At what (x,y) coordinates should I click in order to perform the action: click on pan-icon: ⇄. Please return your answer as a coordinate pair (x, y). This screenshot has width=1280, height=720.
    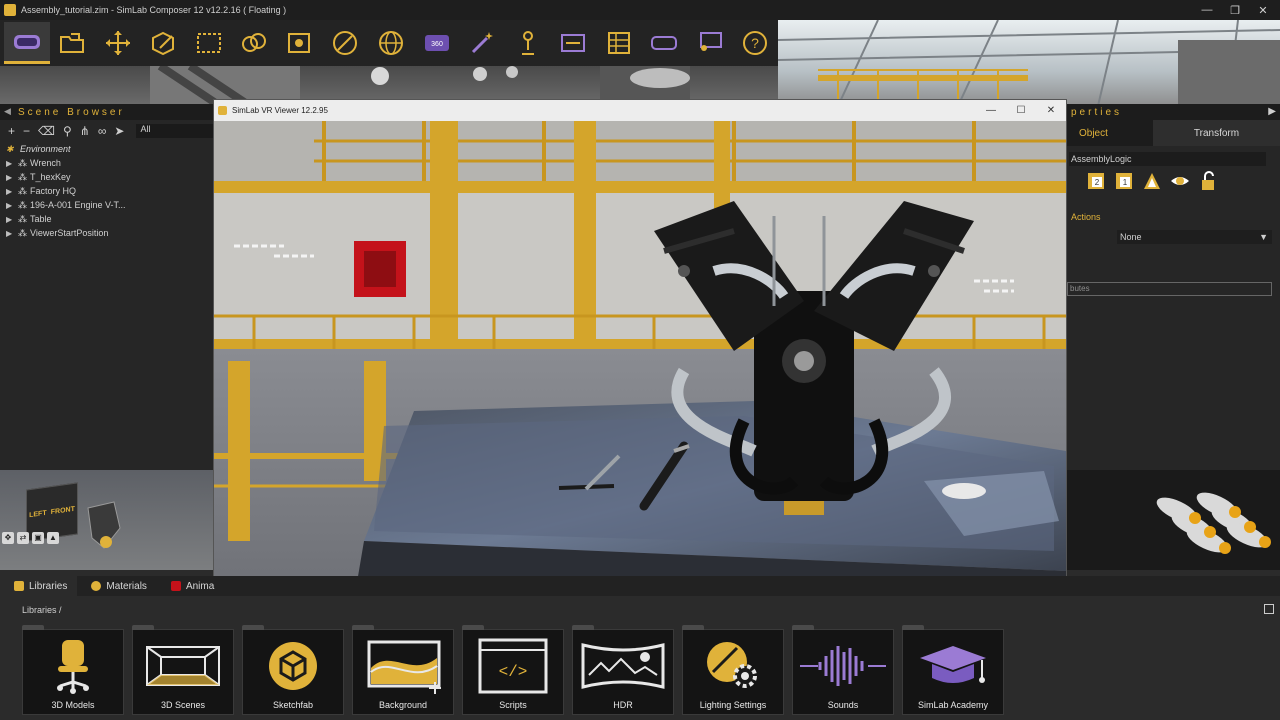
    Looking at the image, I should click on (23, 538).